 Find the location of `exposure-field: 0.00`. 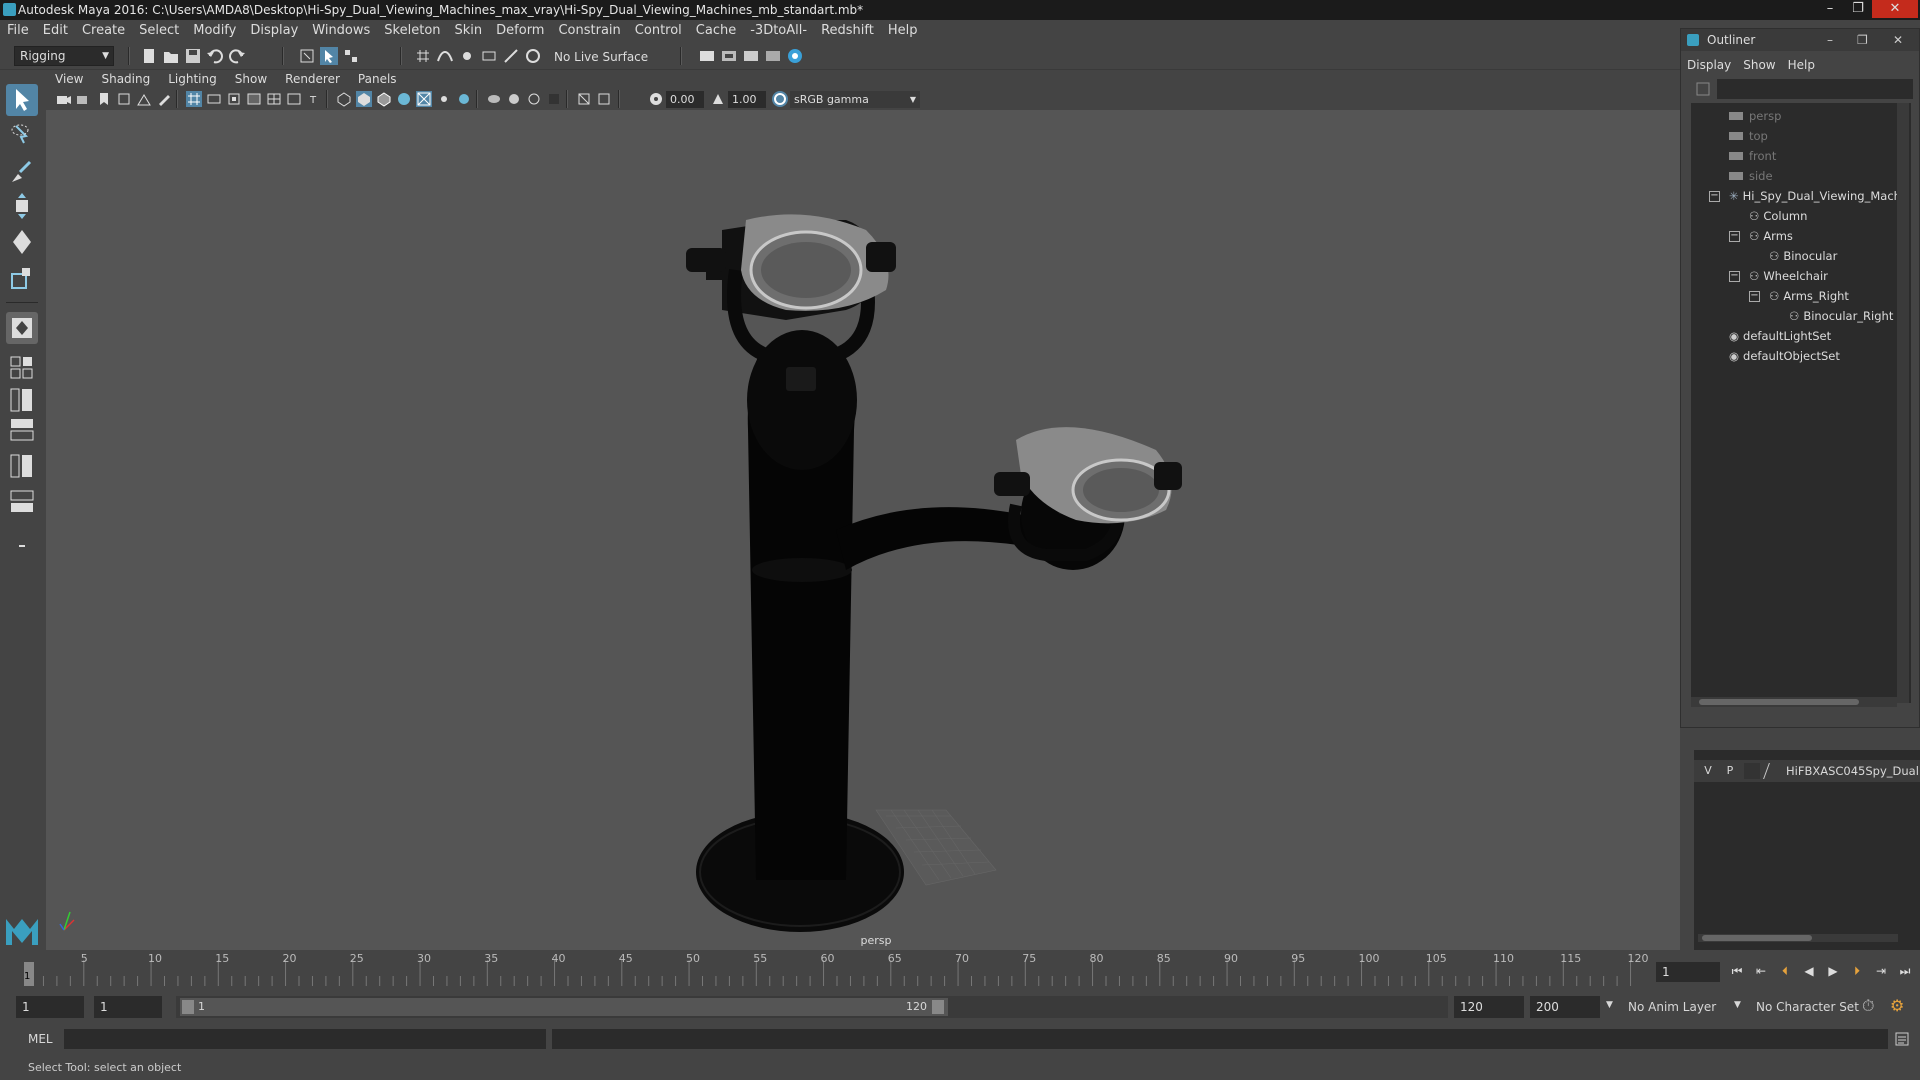

exposure-field: 0.00 is located at coordinates (685, 99).